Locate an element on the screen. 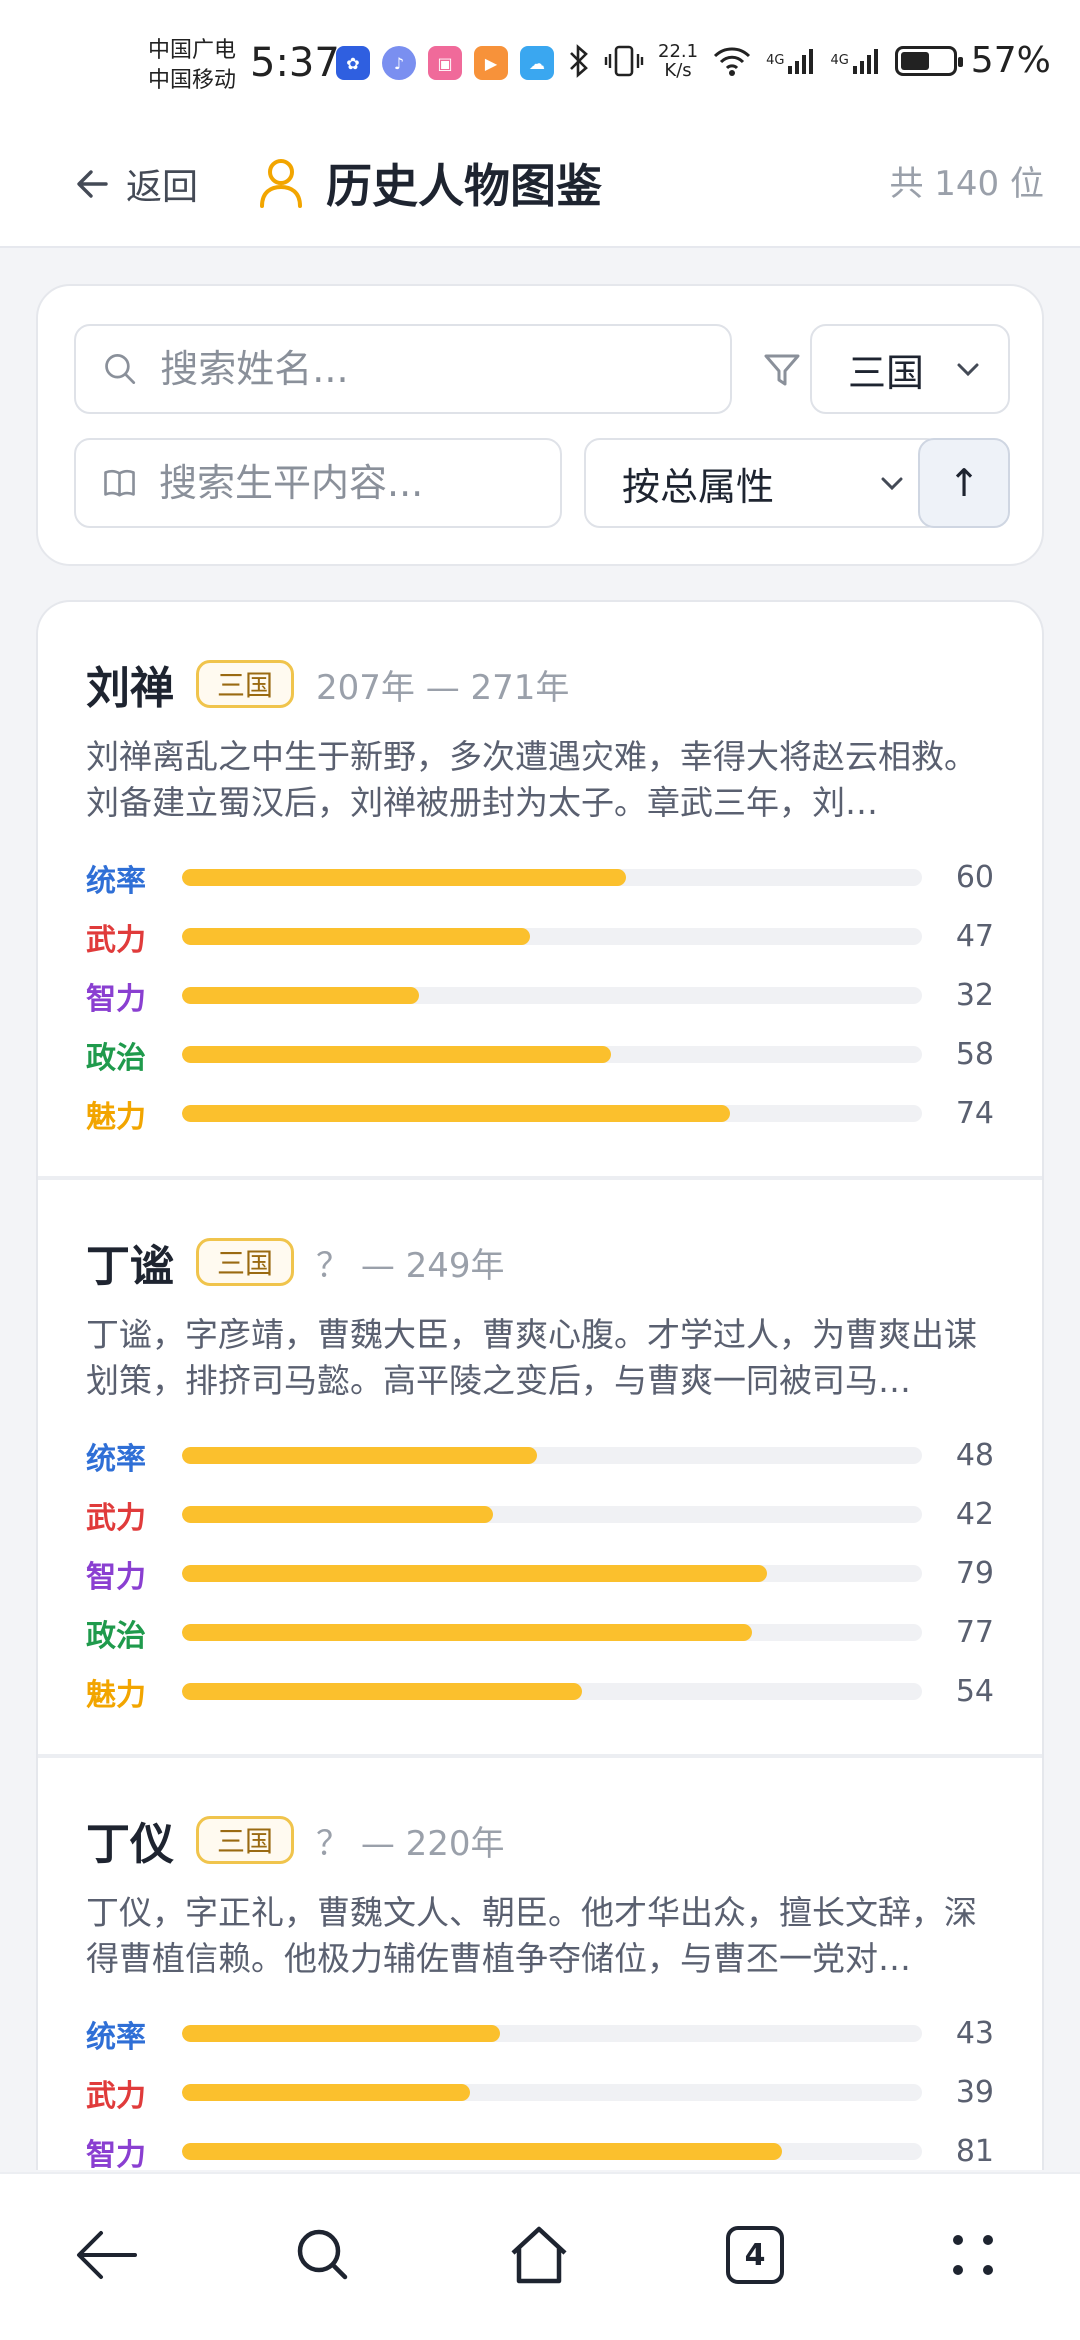 This screenshot has width=1080, height=2340. dynasty-select-value: 三国 is located at coordinates (886, 372).